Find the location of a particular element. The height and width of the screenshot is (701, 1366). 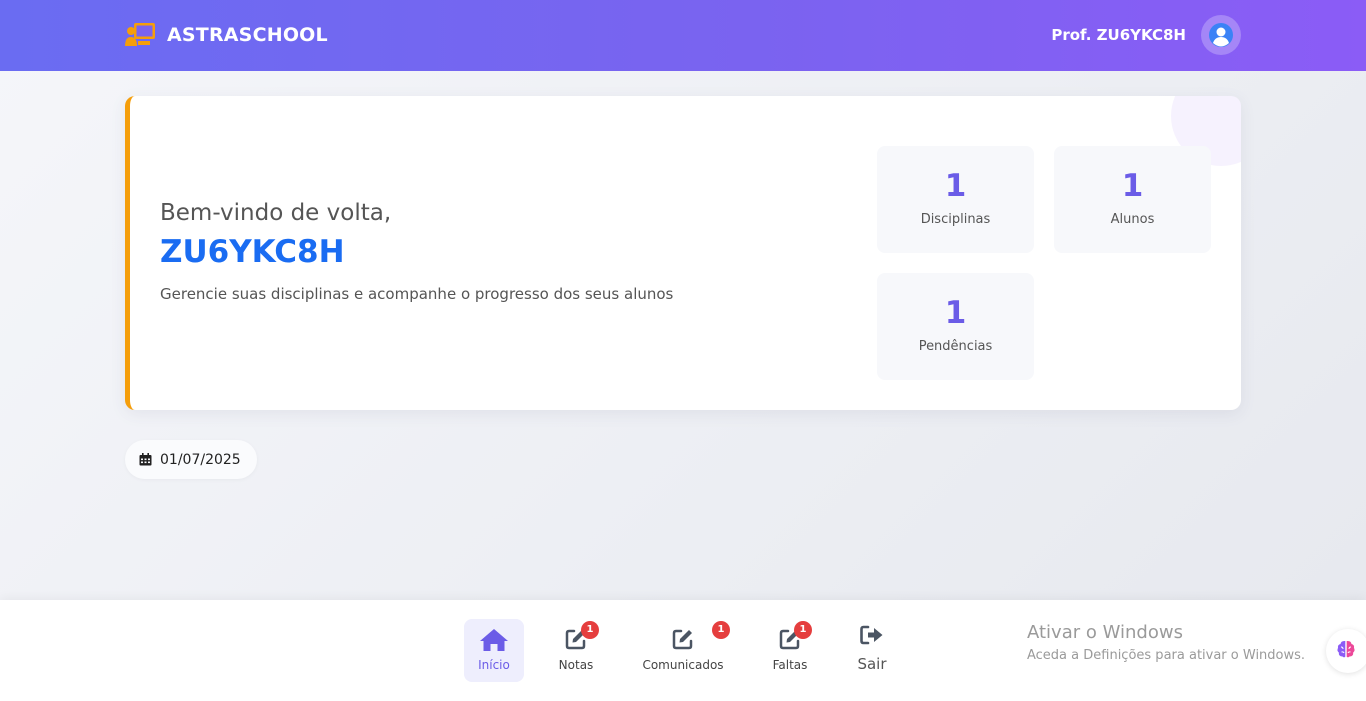

user-menu: Prof. ZU6YKC8H is located at coordinates (1146, 35).